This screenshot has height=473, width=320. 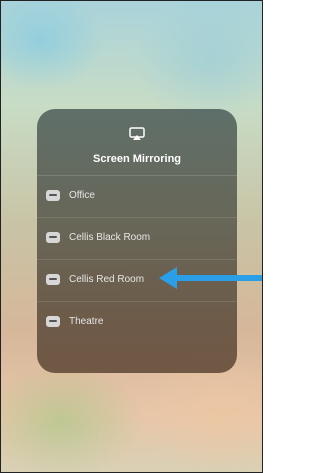 What do you see at coordinates (137, 159) in the screenshot?
I see `panel-title: Screen Mirroring` at bounding box center [137, 159].